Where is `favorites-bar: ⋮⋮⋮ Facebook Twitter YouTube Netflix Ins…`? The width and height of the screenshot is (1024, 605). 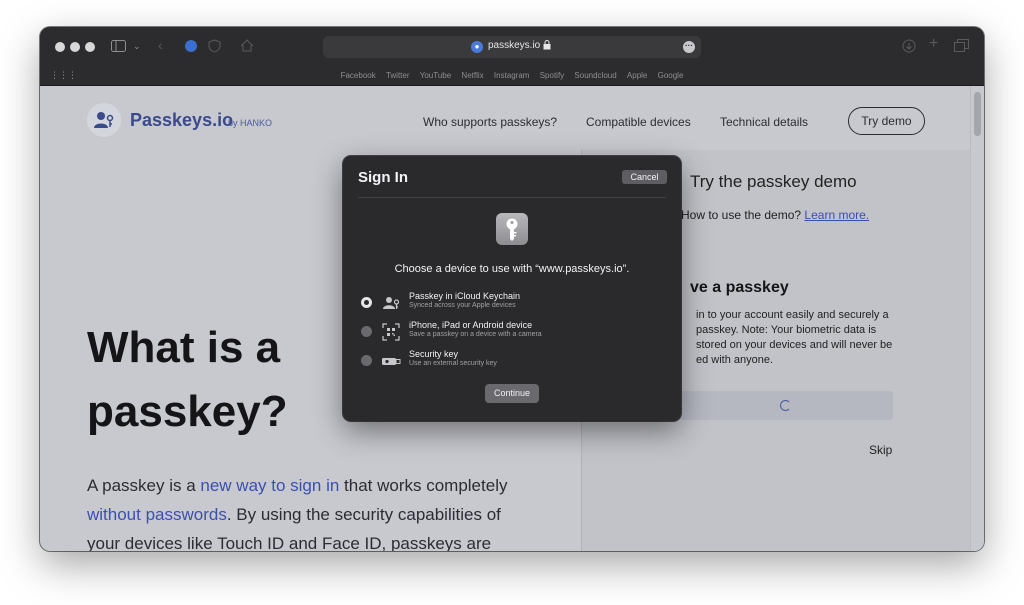 favorites-bar: ⋮⋮⋮ Facebook Twitter YouTube Netflix Ins… is located at coordinates (512, 76).